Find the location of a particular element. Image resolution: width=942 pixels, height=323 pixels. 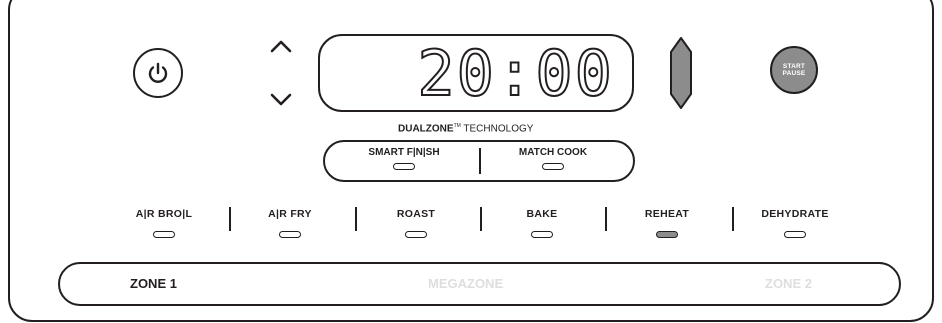

dualzone-technology-label: DUALZONETM TECHNOLOGY is located at coordinates (465, 128).